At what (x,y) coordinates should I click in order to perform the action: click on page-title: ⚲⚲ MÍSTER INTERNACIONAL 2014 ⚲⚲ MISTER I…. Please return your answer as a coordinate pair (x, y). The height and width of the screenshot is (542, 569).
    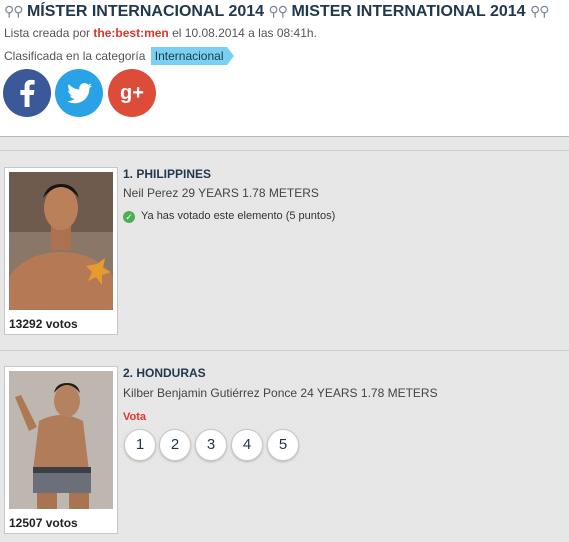
    Looking at the image, I should click on (277, 12).